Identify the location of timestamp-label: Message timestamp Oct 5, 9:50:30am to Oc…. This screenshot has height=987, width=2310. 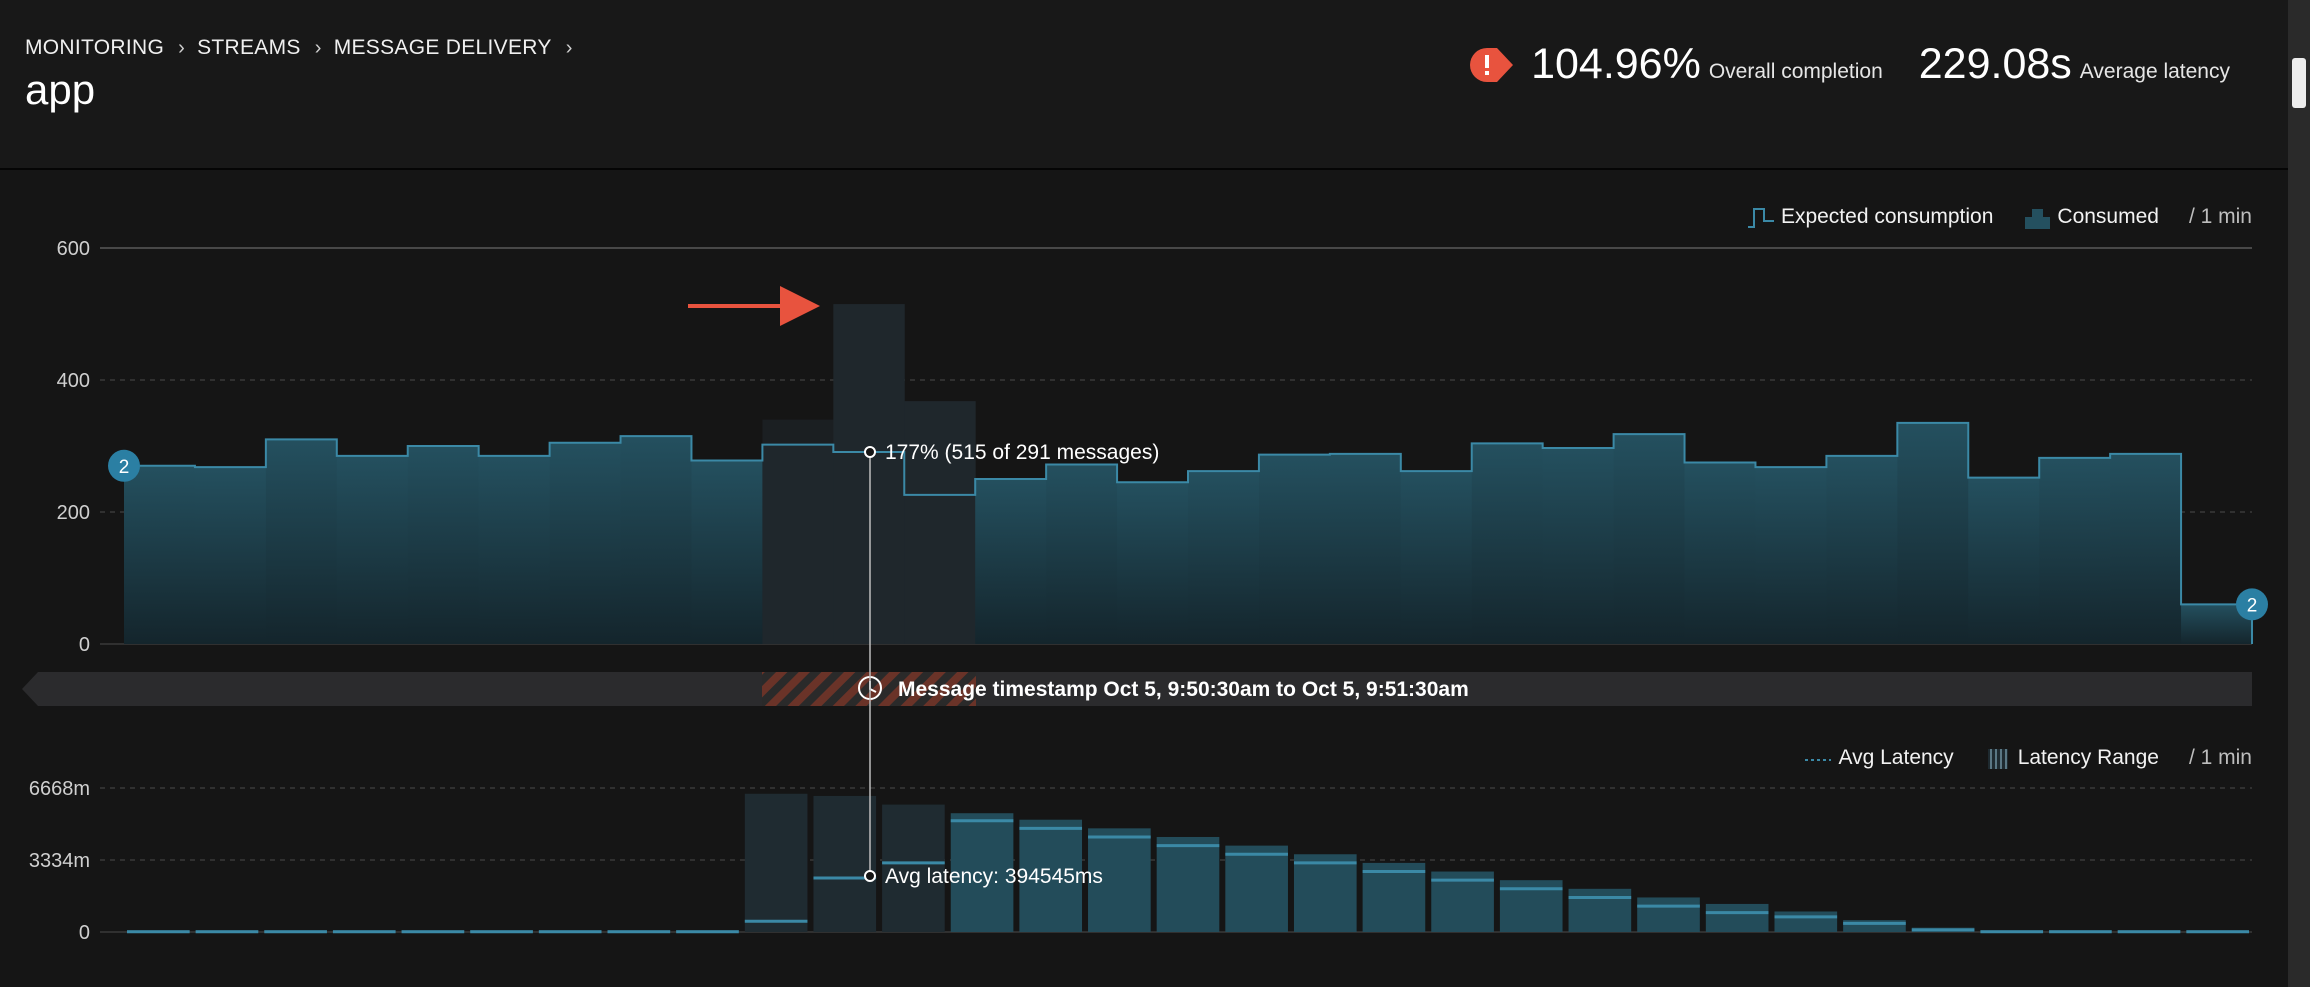
(1183, 689).